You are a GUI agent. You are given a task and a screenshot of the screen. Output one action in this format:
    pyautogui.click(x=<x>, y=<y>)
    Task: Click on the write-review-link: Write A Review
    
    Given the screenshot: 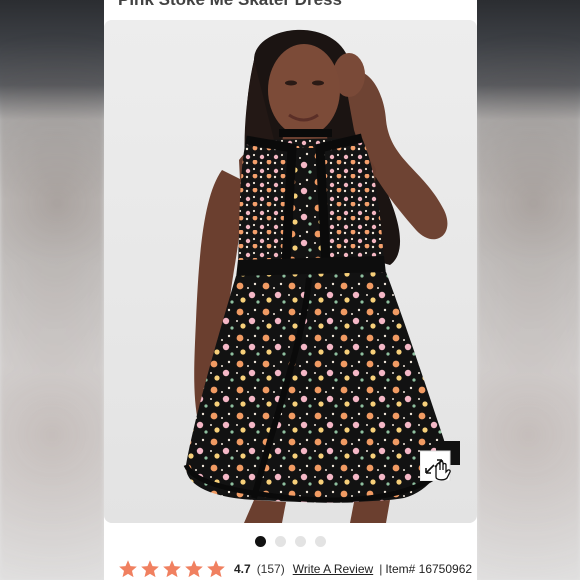 What is the action you would take?
    pyautogui.click(x=333, y=569)
    